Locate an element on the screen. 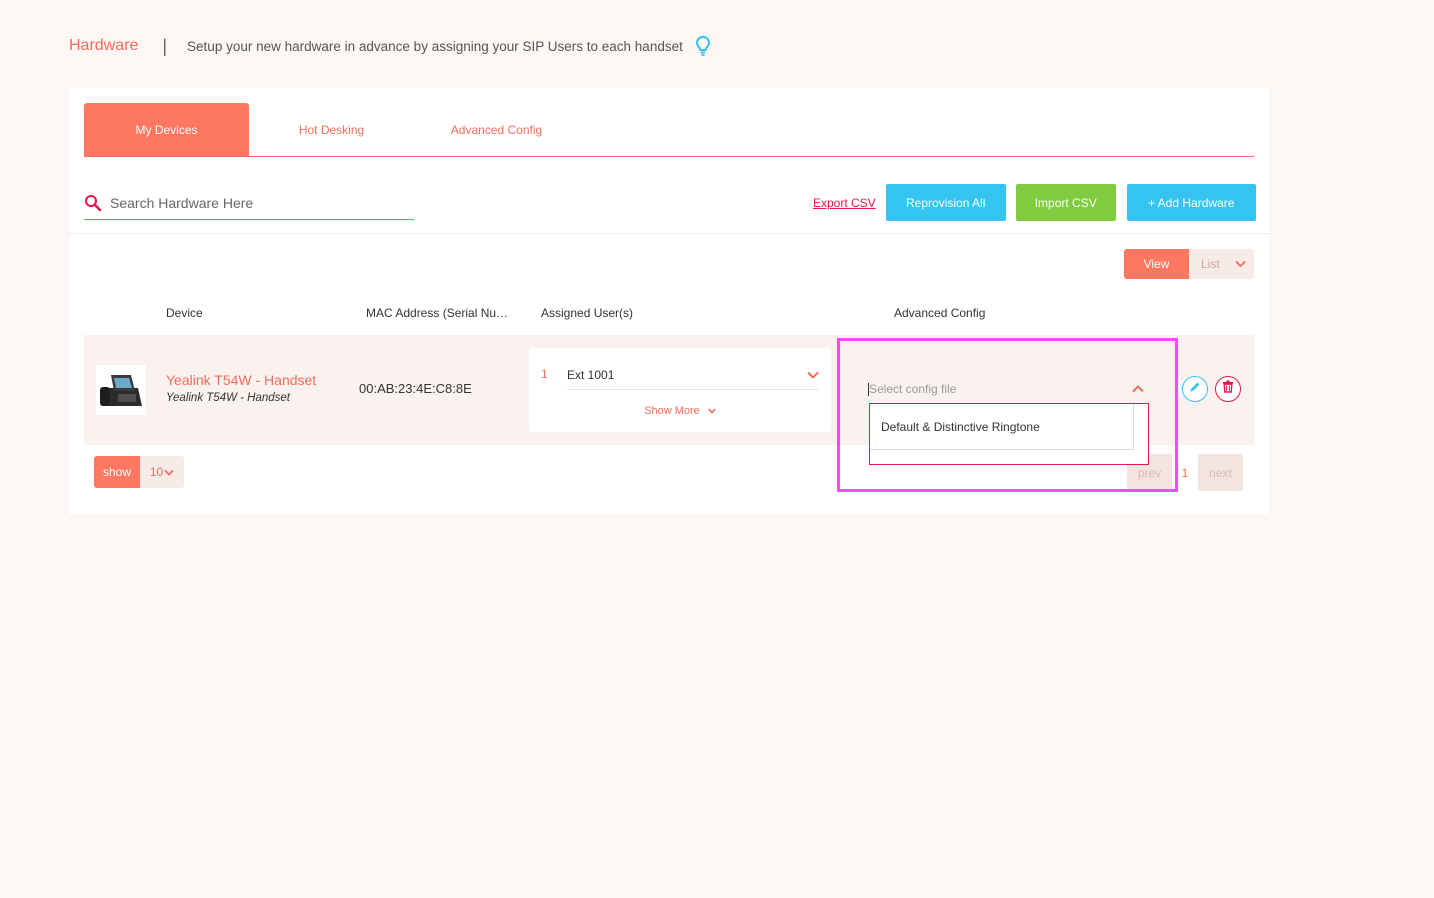  lightbulb-icon is located at coordinates (703, 46).